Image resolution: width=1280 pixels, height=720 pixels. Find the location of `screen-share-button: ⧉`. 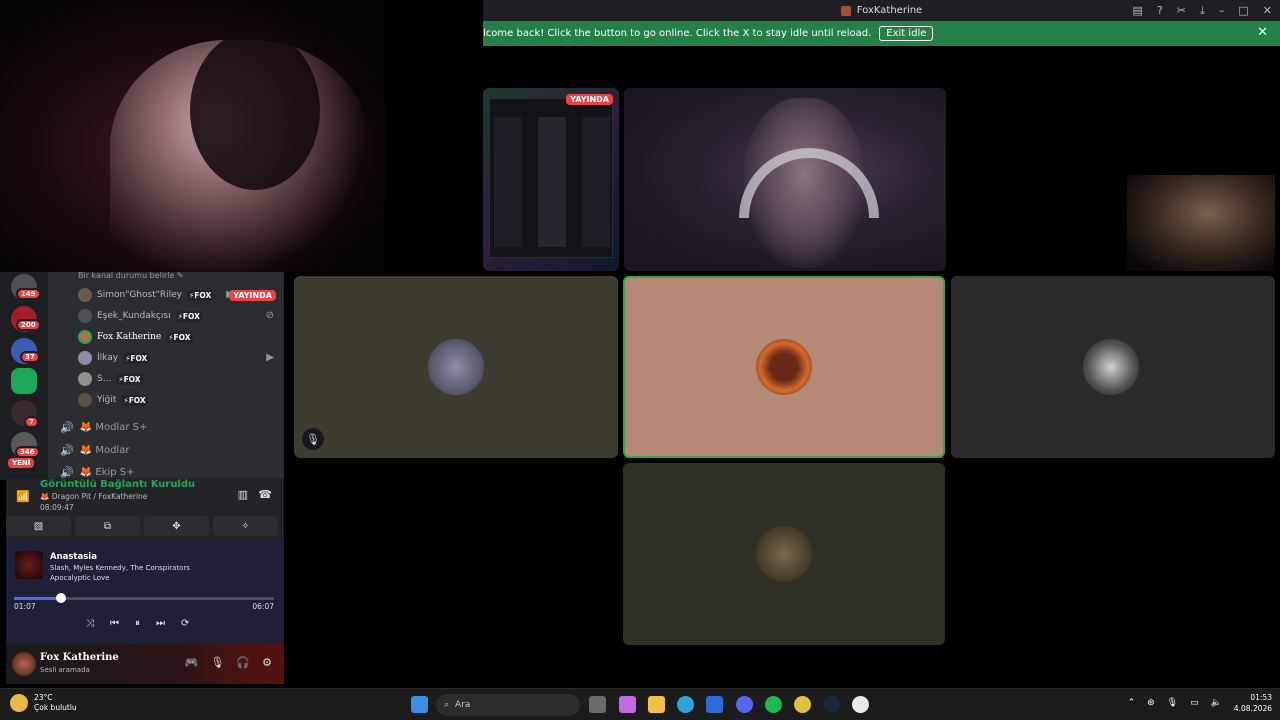

screen-share-button: ⧉ is located at coordinates (107, 526).